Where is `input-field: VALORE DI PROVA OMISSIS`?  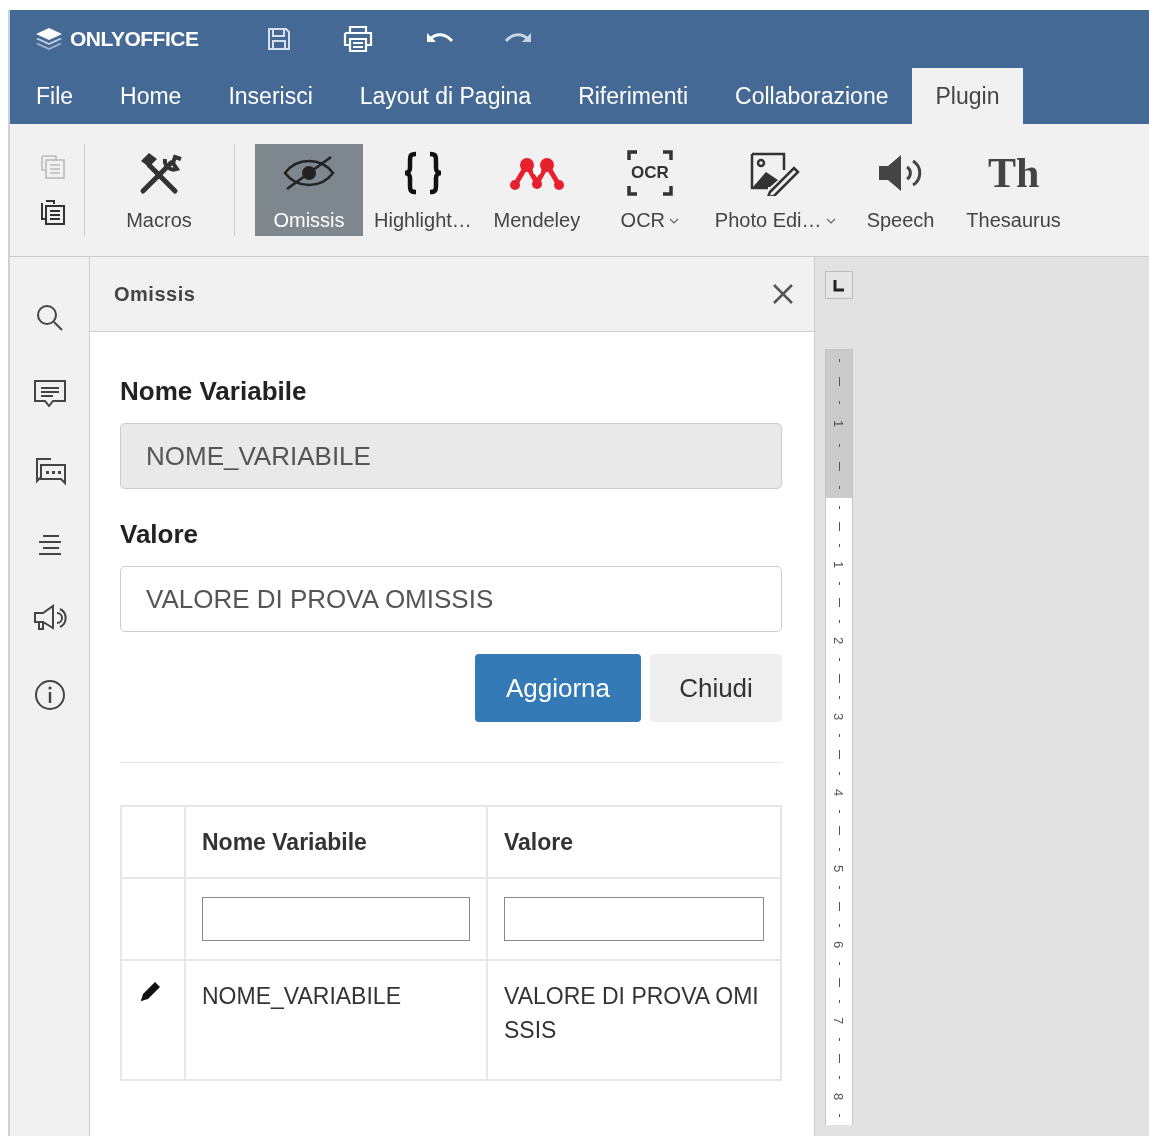 input-field: VALORE DI PROVA OMISSIS is located at coordinates (451, 599).